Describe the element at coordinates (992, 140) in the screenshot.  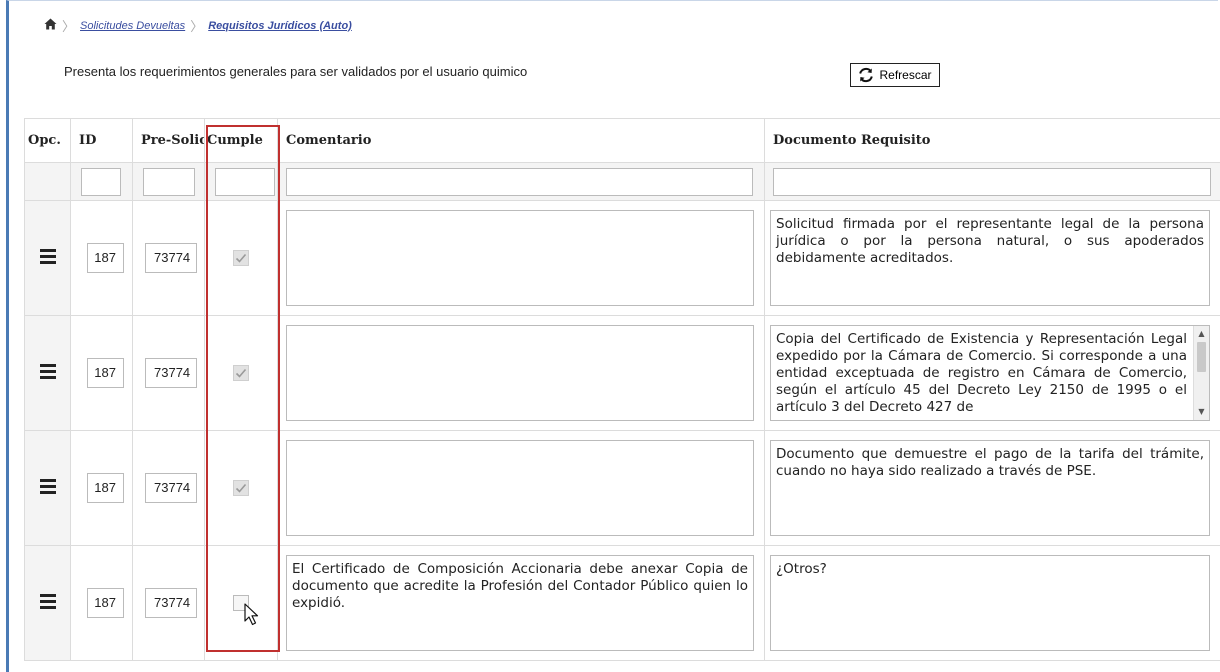
I see `col-header-documento: Documento Requisito` at that location.